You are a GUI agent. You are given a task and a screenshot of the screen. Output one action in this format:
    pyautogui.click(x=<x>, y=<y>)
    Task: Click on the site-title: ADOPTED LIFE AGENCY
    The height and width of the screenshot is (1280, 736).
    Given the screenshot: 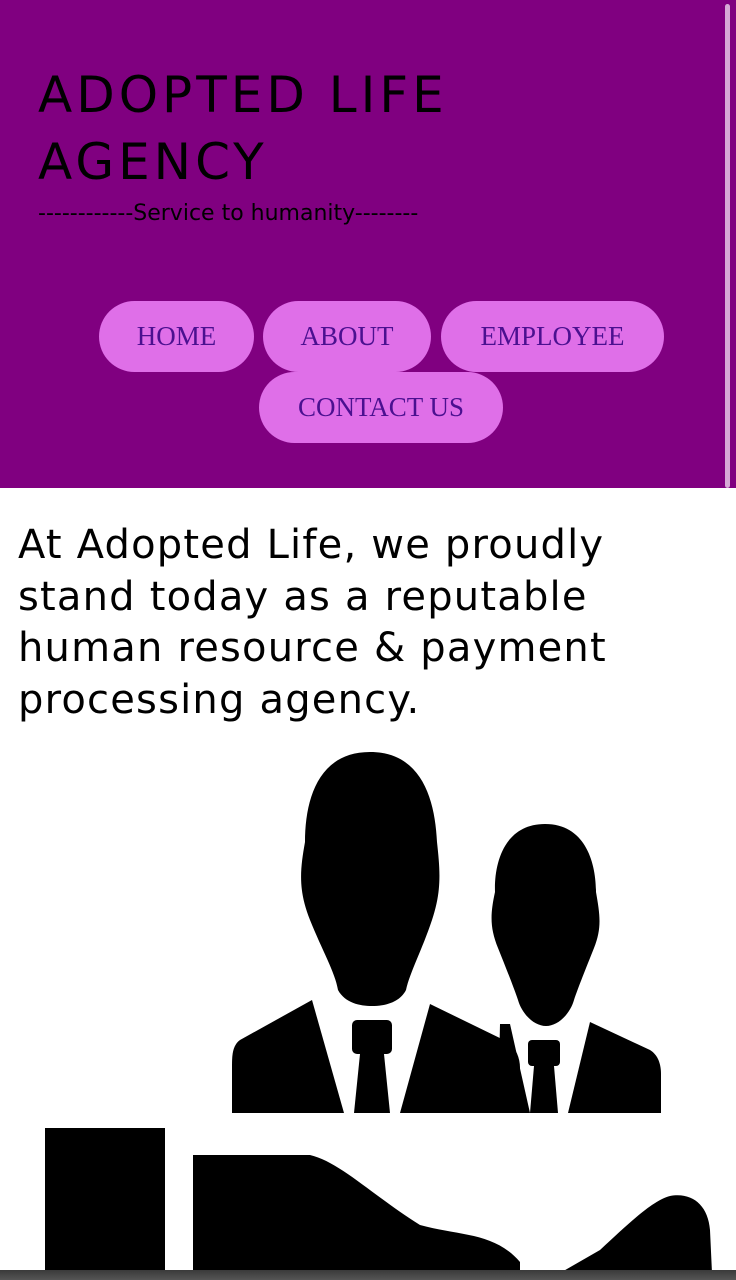 What is the action you would take?
    pyautogui.click(x=243, y=128)
    